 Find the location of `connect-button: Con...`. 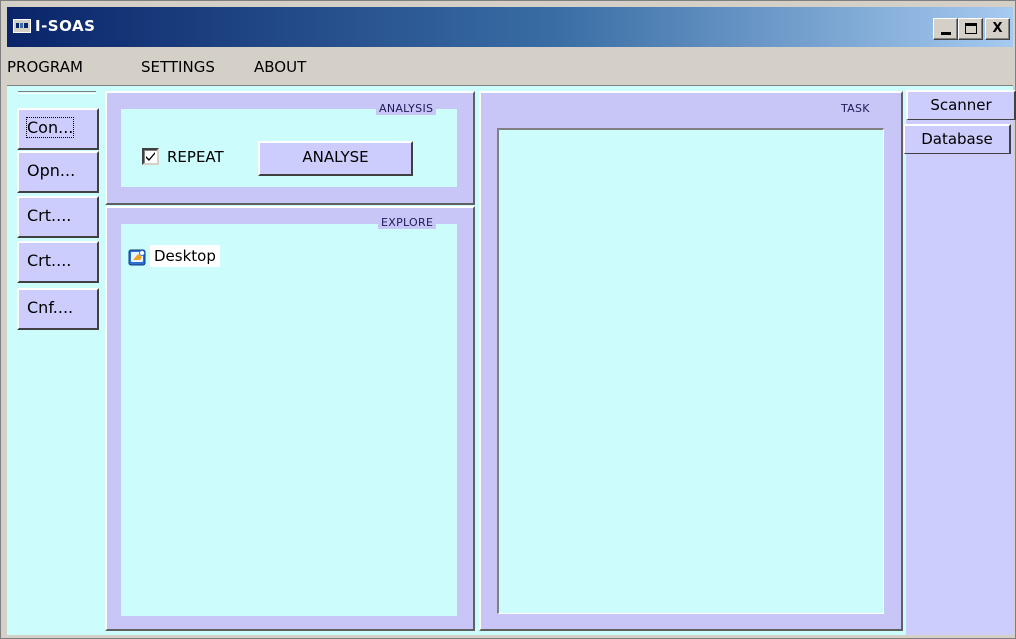

connect-button: Con... is located at coordinates (58, 129).